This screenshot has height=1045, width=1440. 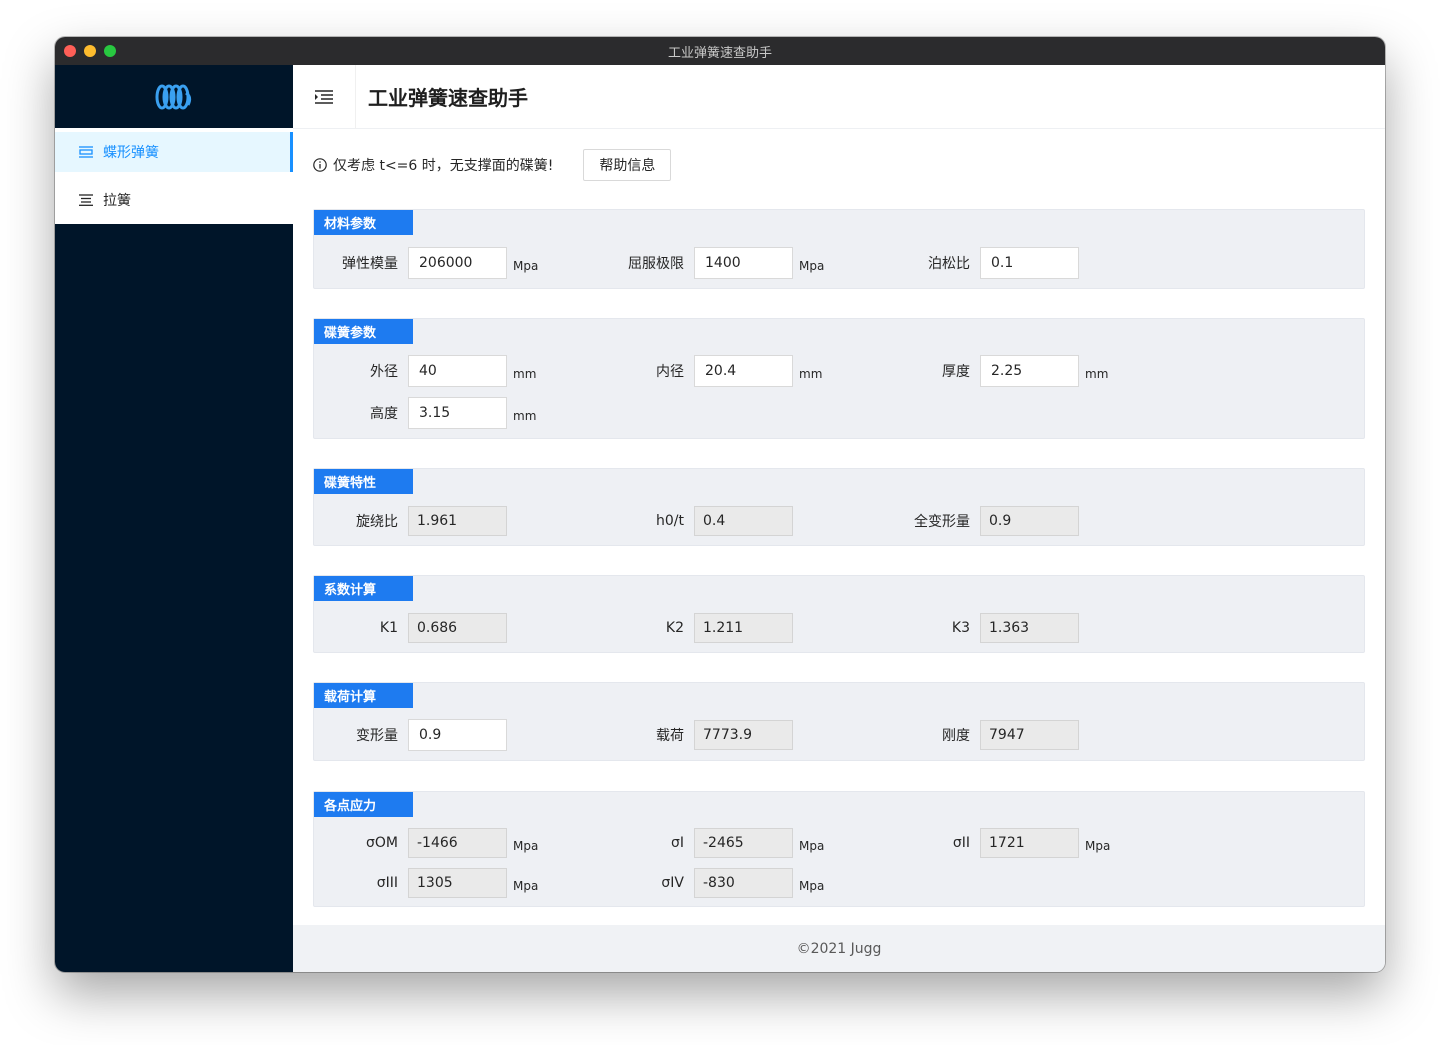 I want to click on sidebar-item-label: 拉簧, so click(x=117, y=201).